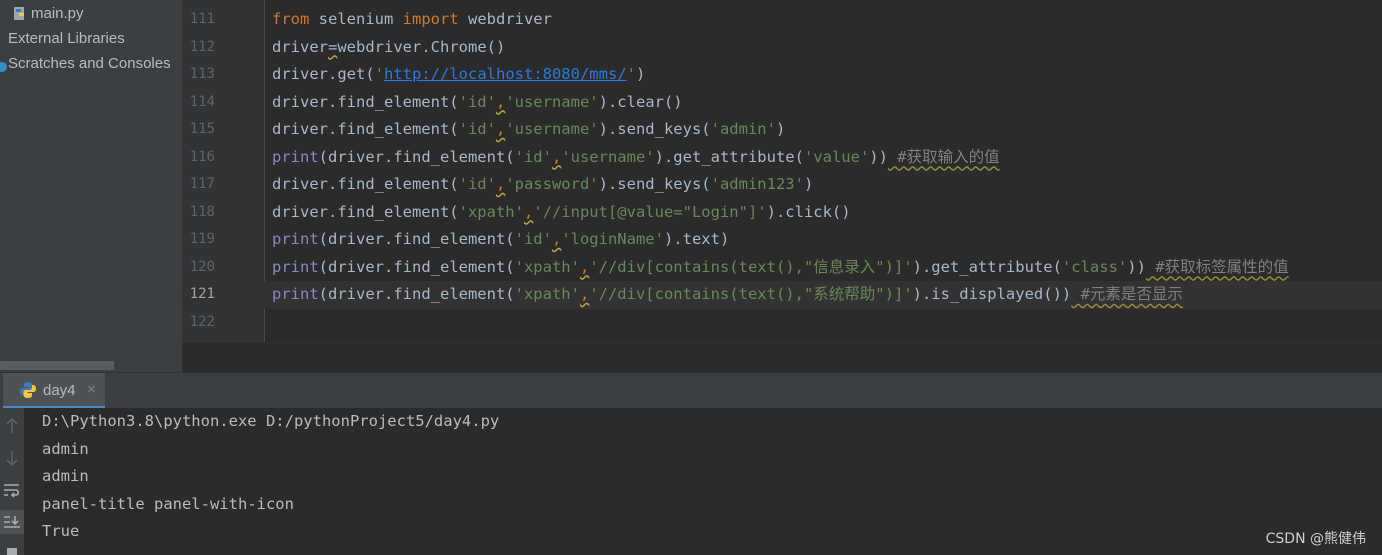 Image resolution: width=1382 pixels, height=555 pixels. I want to click on tree-item-main-py: main.py, so click(42, 14).